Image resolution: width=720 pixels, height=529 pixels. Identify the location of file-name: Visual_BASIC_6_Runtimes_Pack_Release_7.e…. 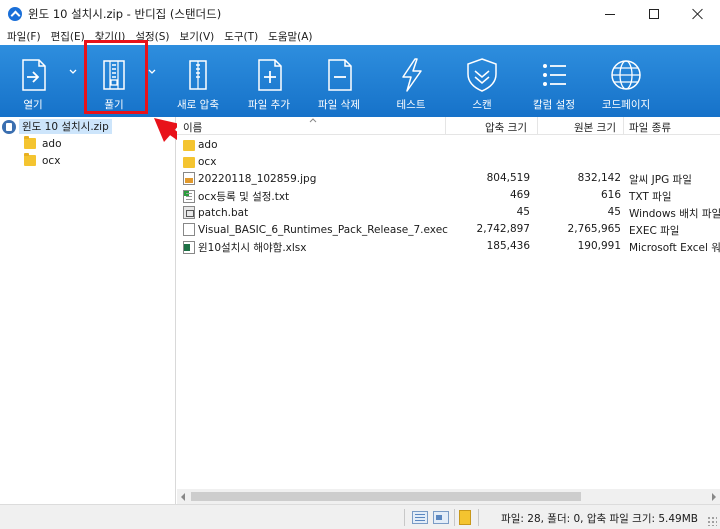
(323, 229).